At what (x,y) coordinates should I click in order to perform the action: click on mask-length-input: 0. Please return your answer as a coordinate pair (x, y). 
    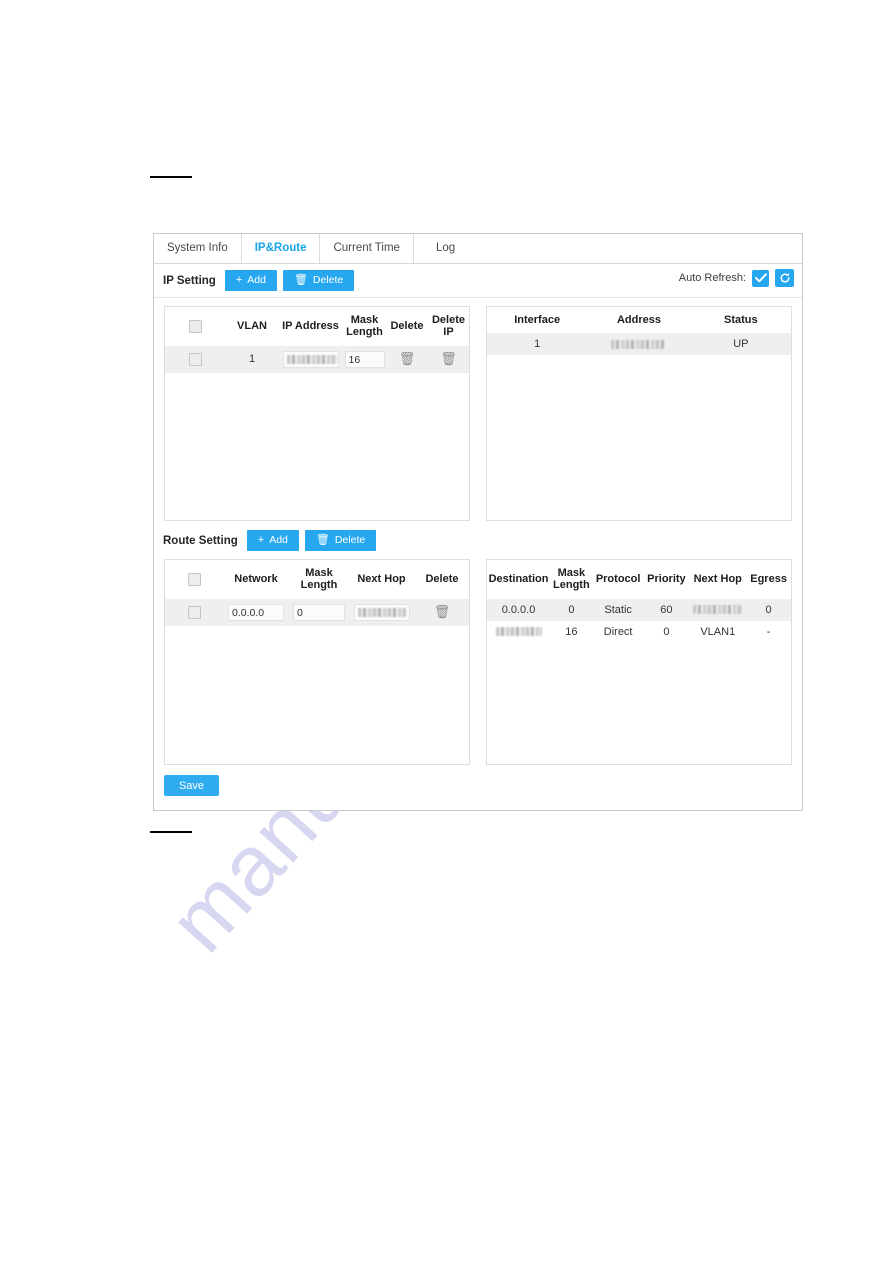
    Looking at the image, I should click on (319, 612).